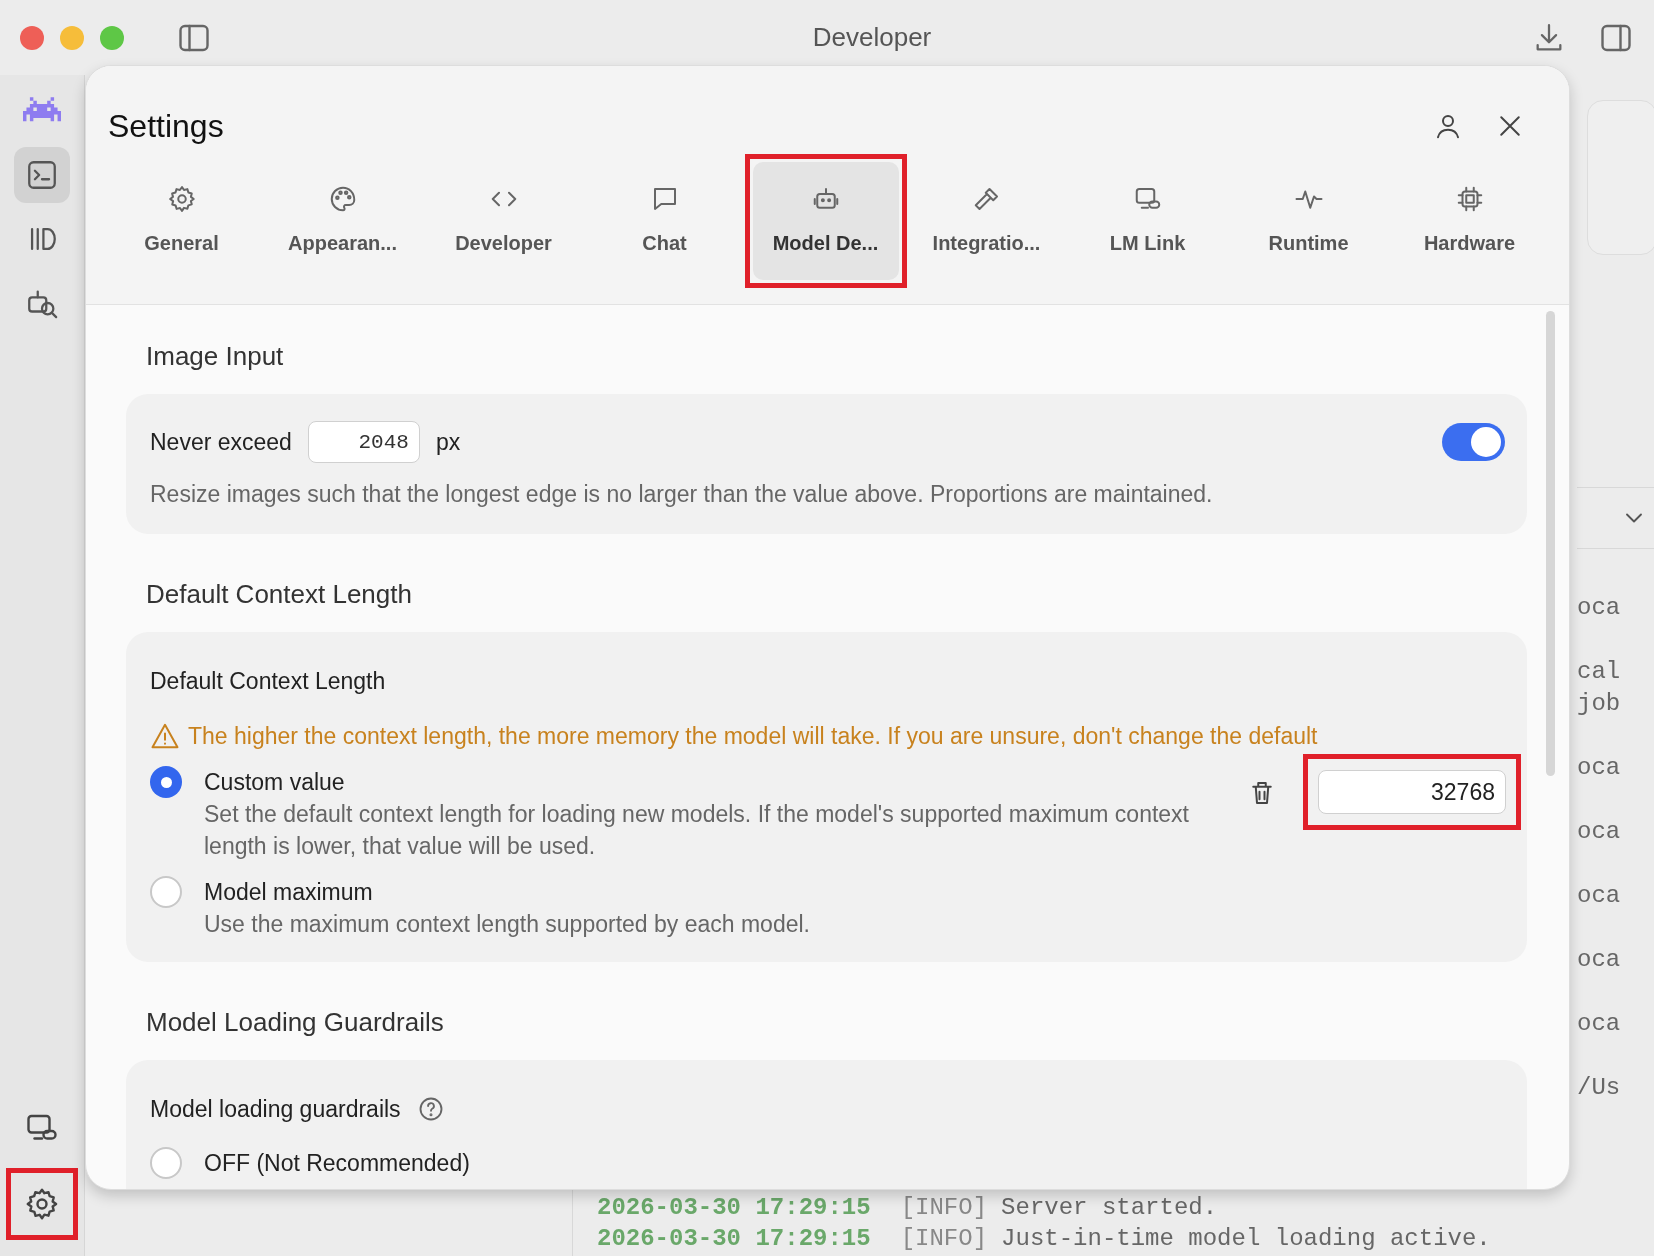 The width and height of the screenshot is (1654, 1256). Describe the element at coordinates (337, 1163) in the screenshot. I see `option-label: OFF (Not Recommended)` at that location.